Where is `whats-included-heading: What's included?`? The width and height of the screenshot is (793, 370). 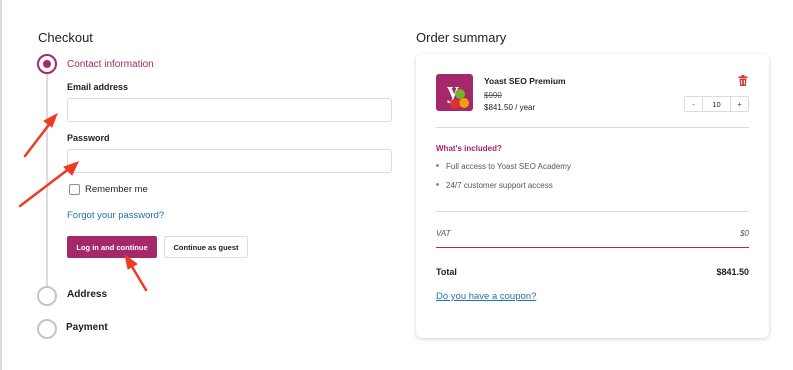 whats-included-heading: What's included? is located at coordinates (469, 148).